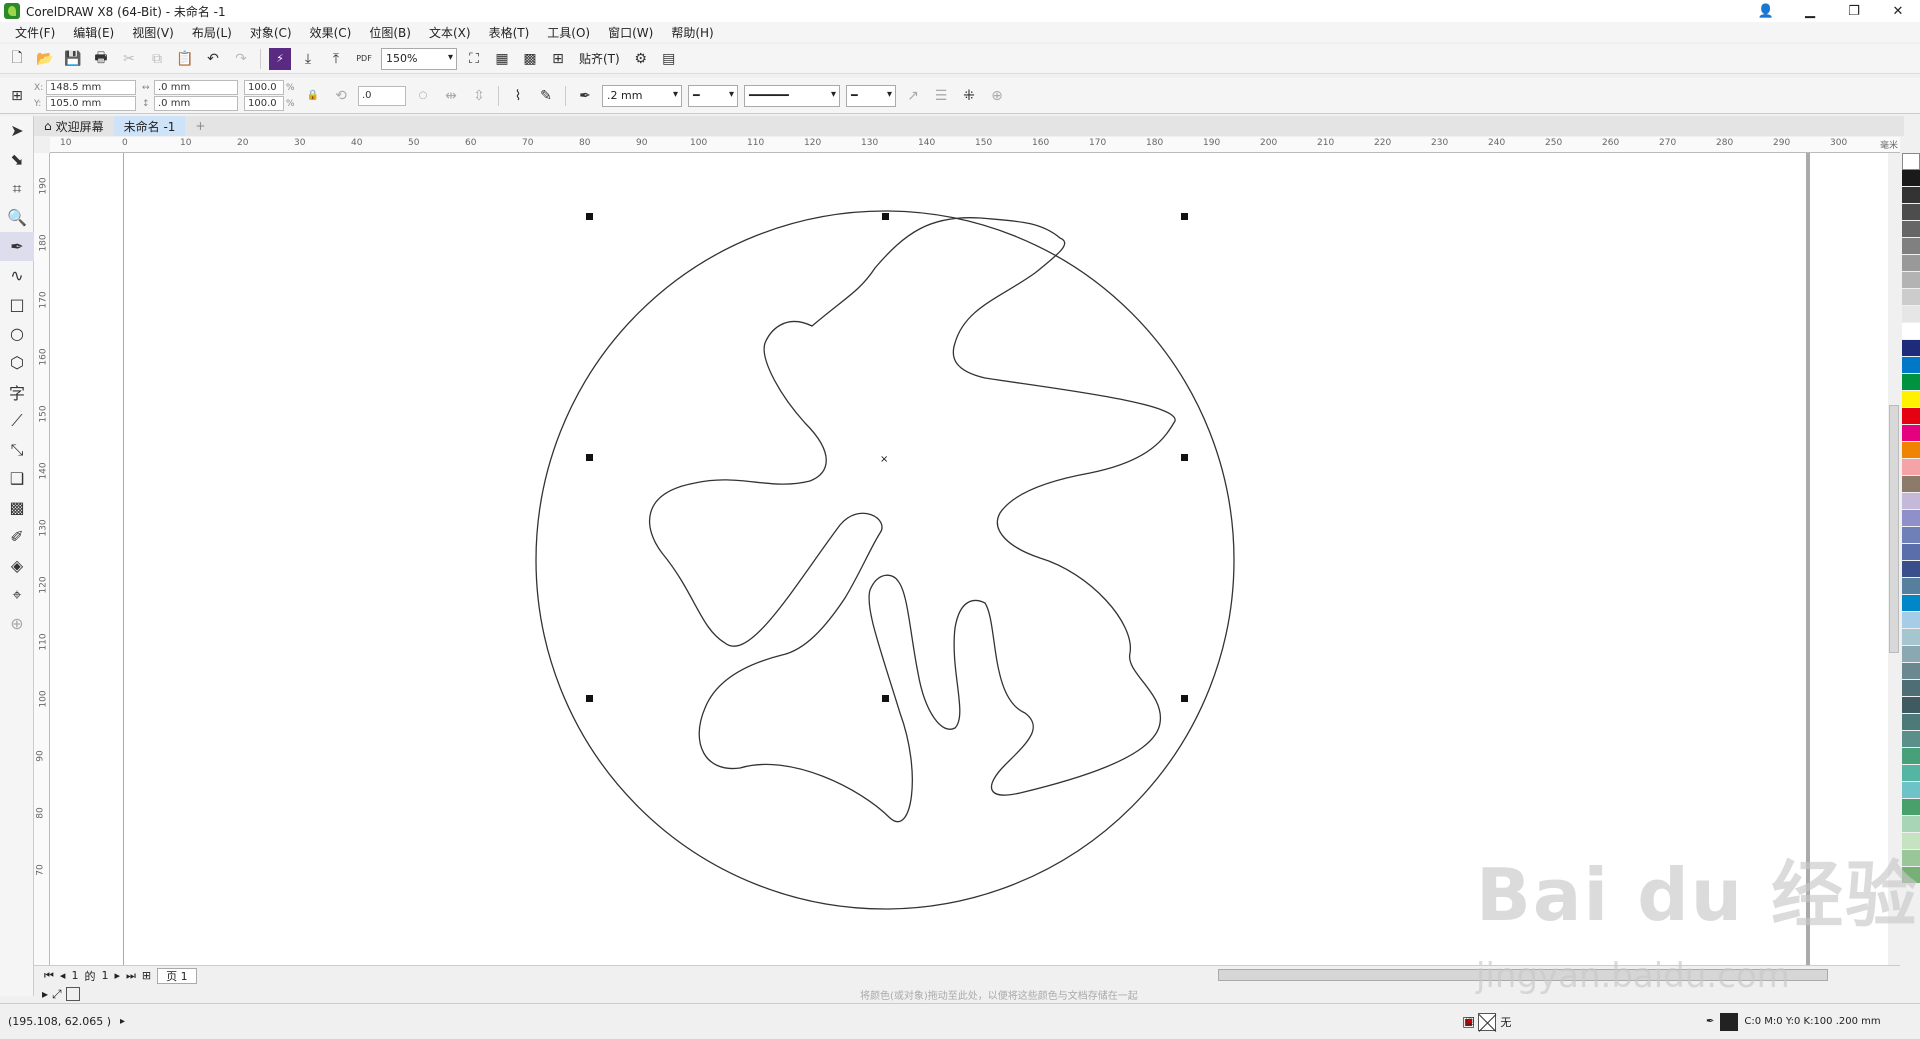 This screenshot has width=1920, height=1039. Describe the element at coordinates (241, 59) in the screenshot. I see `redo-icon: ↷` at that location.